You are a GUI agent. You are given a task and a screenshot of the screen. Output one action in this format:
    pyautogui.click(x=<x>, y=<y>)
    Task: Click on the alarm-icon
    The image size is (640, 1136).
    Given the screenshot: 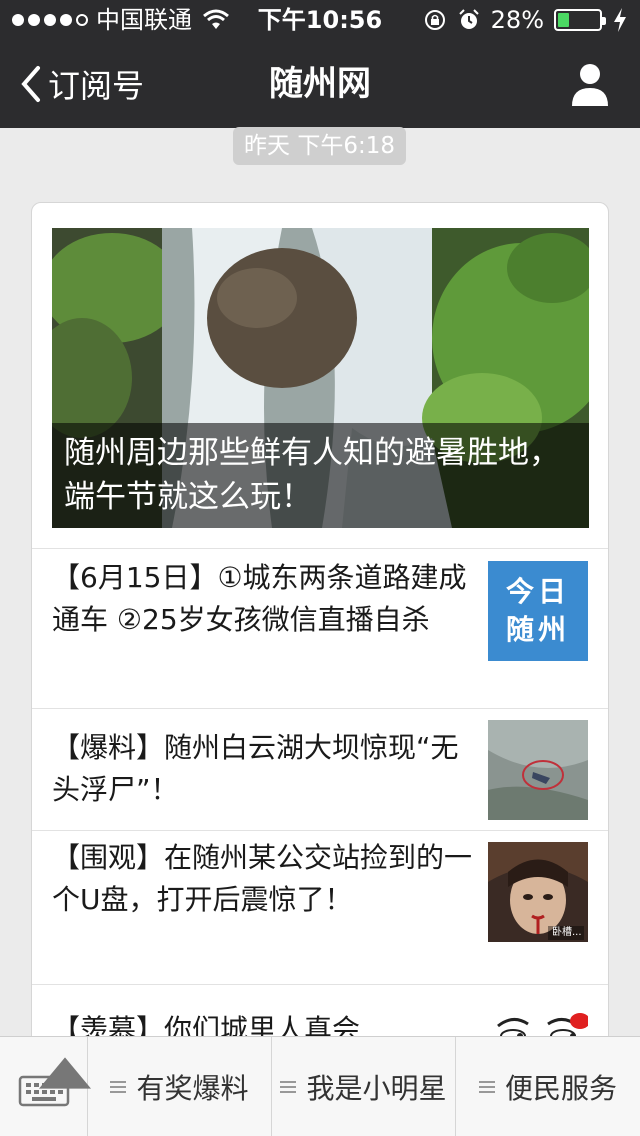 What is the action you would take?
    pyautogui.click(x=468, y=19)
    